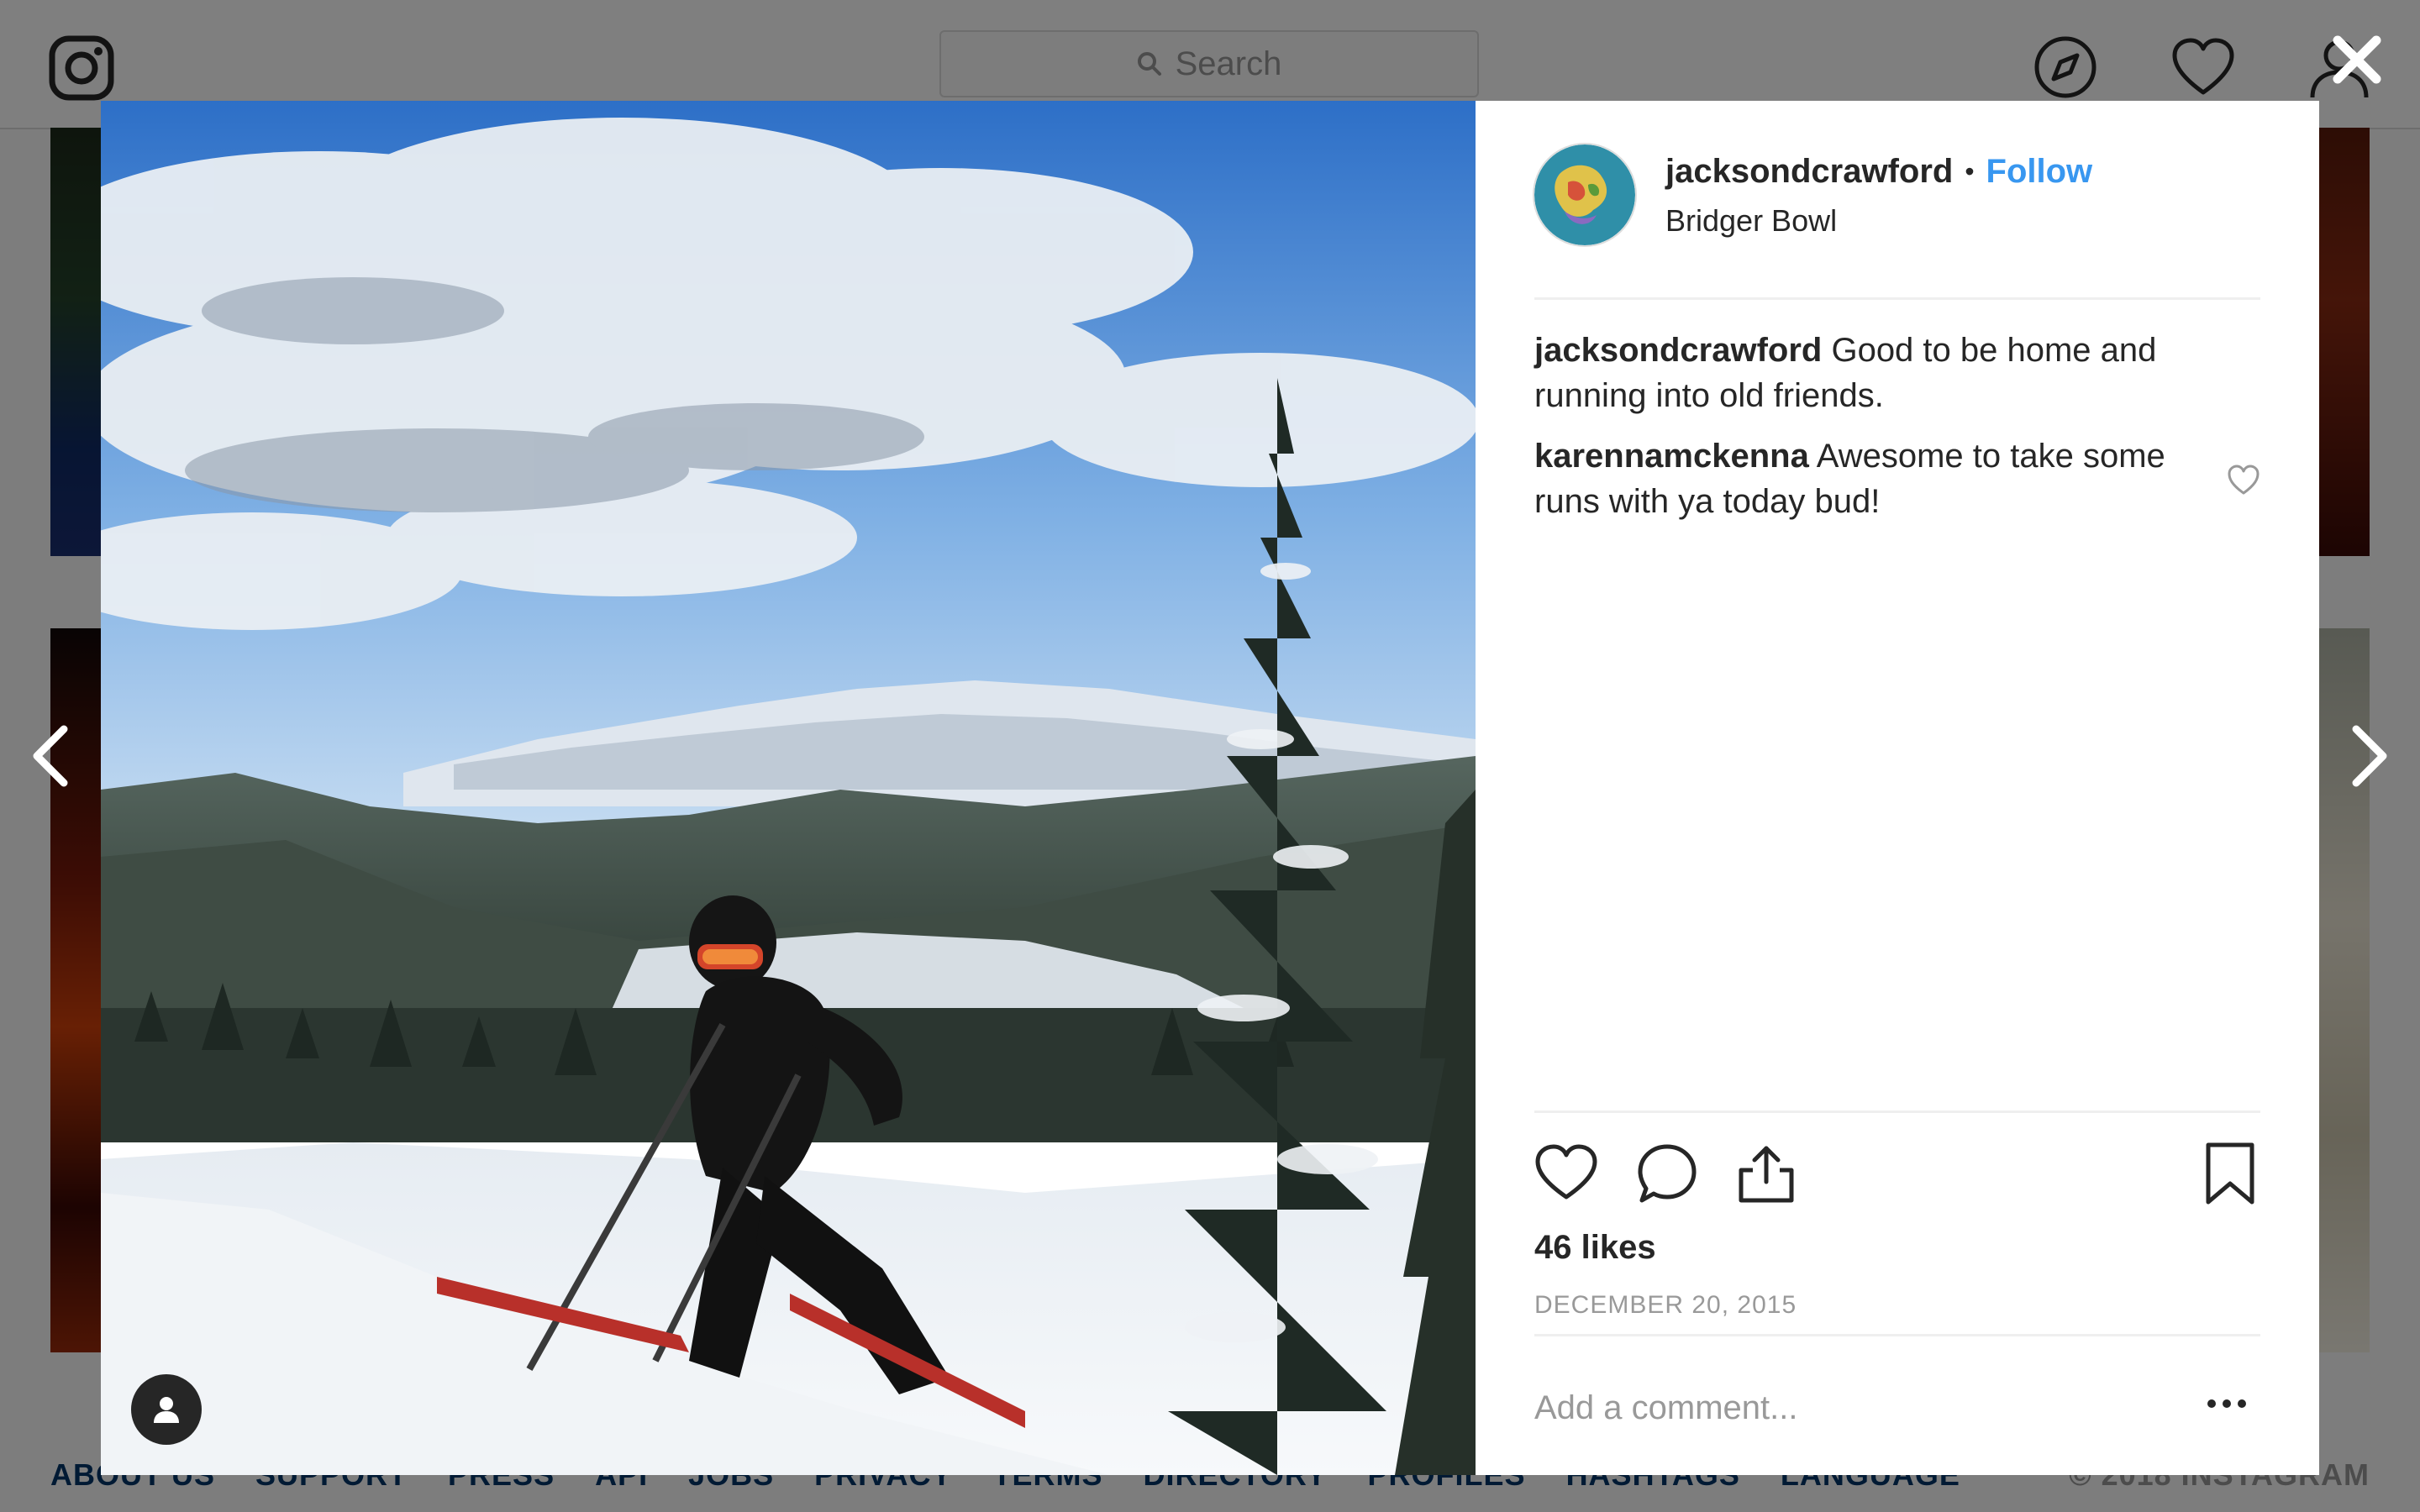 This screenshot has height=1512, width=2420. What do you see at coordinates (1671, 456) in the screenshot?
I see `comment-username: karennamckenna` at bounding box center [1671, 456].